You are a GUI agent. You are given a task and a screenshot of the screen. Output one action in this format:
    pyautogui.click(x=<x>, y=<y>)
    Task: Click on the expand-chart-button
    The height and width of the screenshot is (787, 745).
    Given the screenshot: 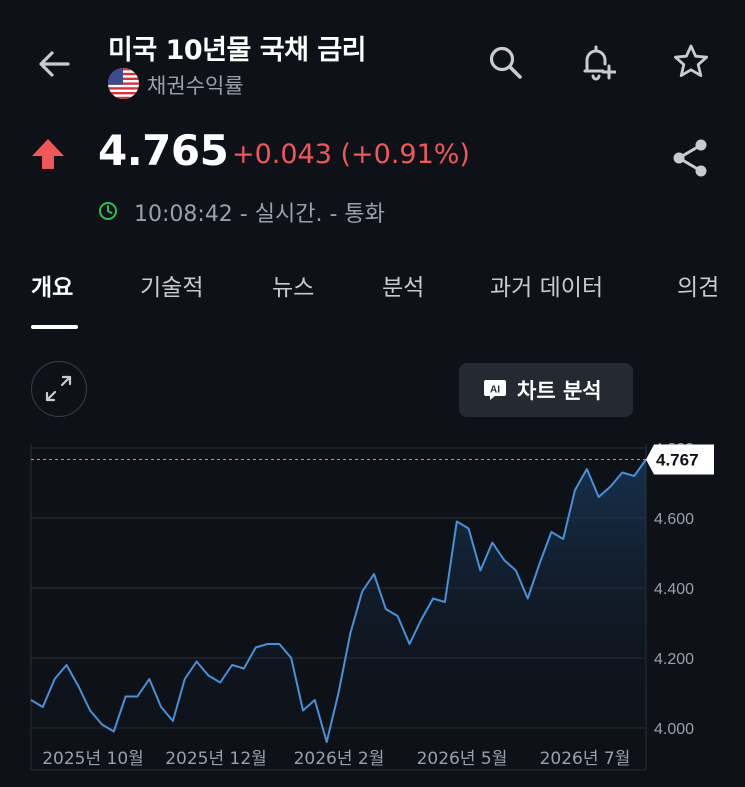 What is the action you would take?
    pyautogui.click(x=59, y=389)
    